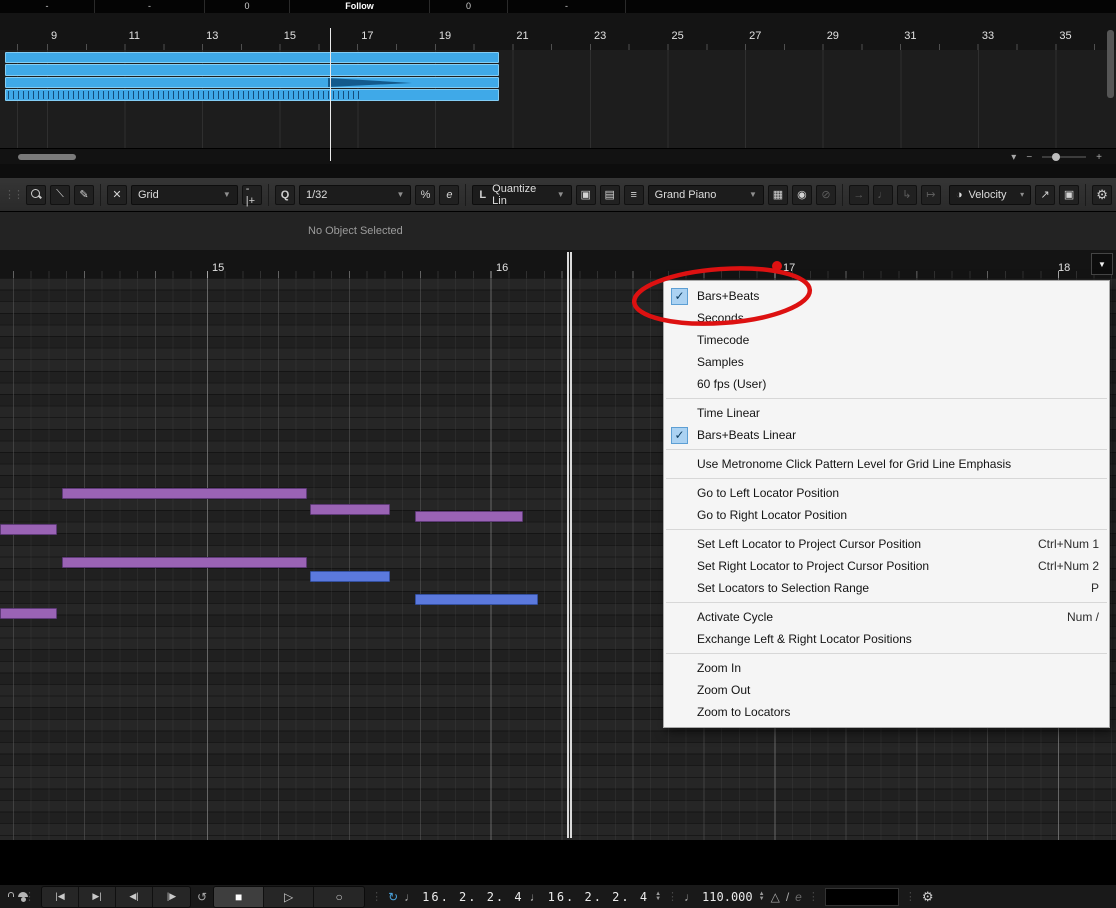 This screenshot has height=908, width=1116. What do you see at coordinates (633, 194) in the screenshot?
I see `stack-icon-button: ≡` at bounding box center [633, 194].